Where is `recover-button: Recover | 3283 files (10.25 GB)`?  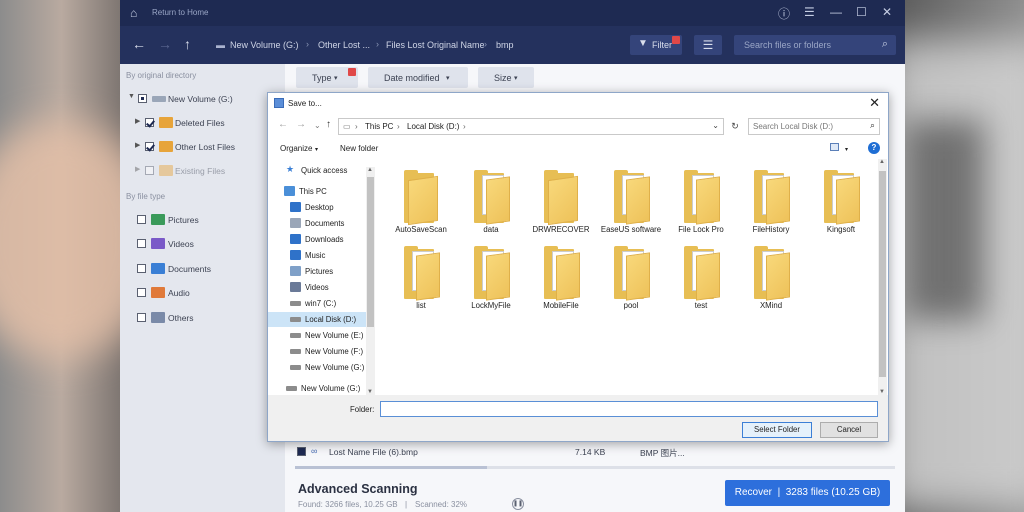
recover-button: Recover | 3283 files (10.25 GB) is located at coordinates (807, 493).